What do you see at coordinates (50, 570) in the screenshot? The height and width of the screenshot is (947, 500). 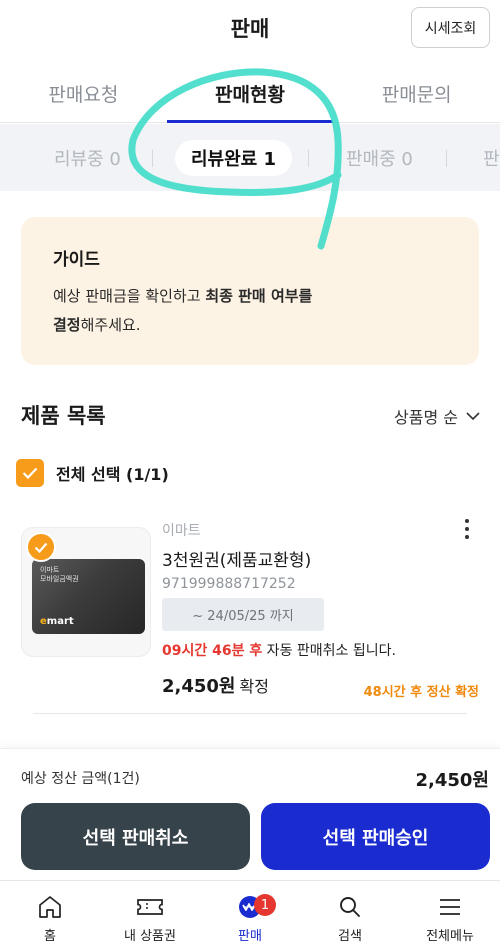 I see `card-brand-line: 이마트` at bounding box center [50, 570].